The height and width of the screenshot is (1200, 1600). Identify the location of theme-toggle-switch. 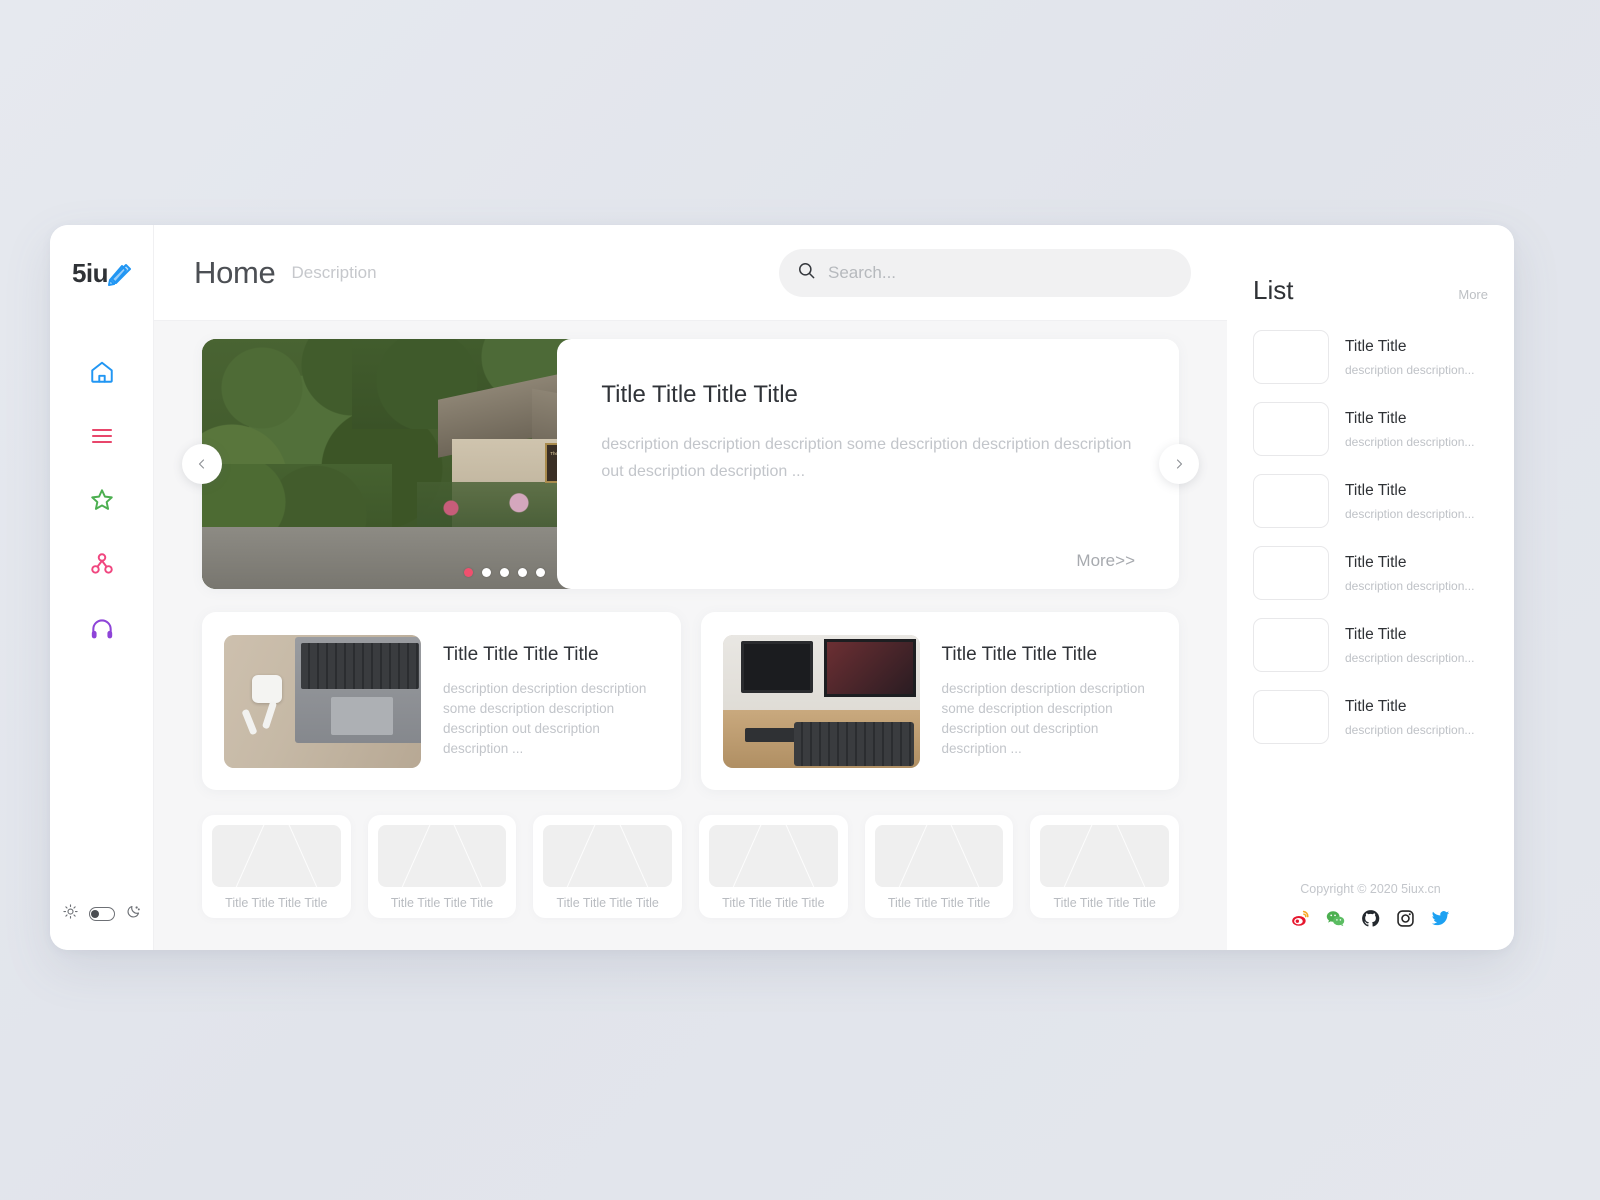
(101, 914).